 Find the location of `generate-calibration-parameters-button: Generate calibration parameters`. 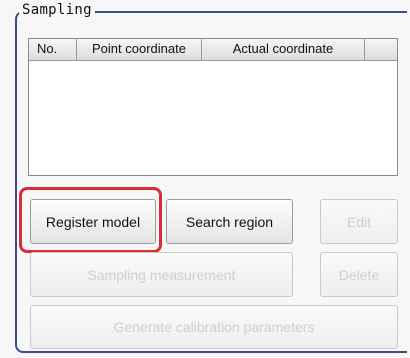

generate-calibration-parameters-button: Generate calibration parameters is located at coordinates (214, 327).